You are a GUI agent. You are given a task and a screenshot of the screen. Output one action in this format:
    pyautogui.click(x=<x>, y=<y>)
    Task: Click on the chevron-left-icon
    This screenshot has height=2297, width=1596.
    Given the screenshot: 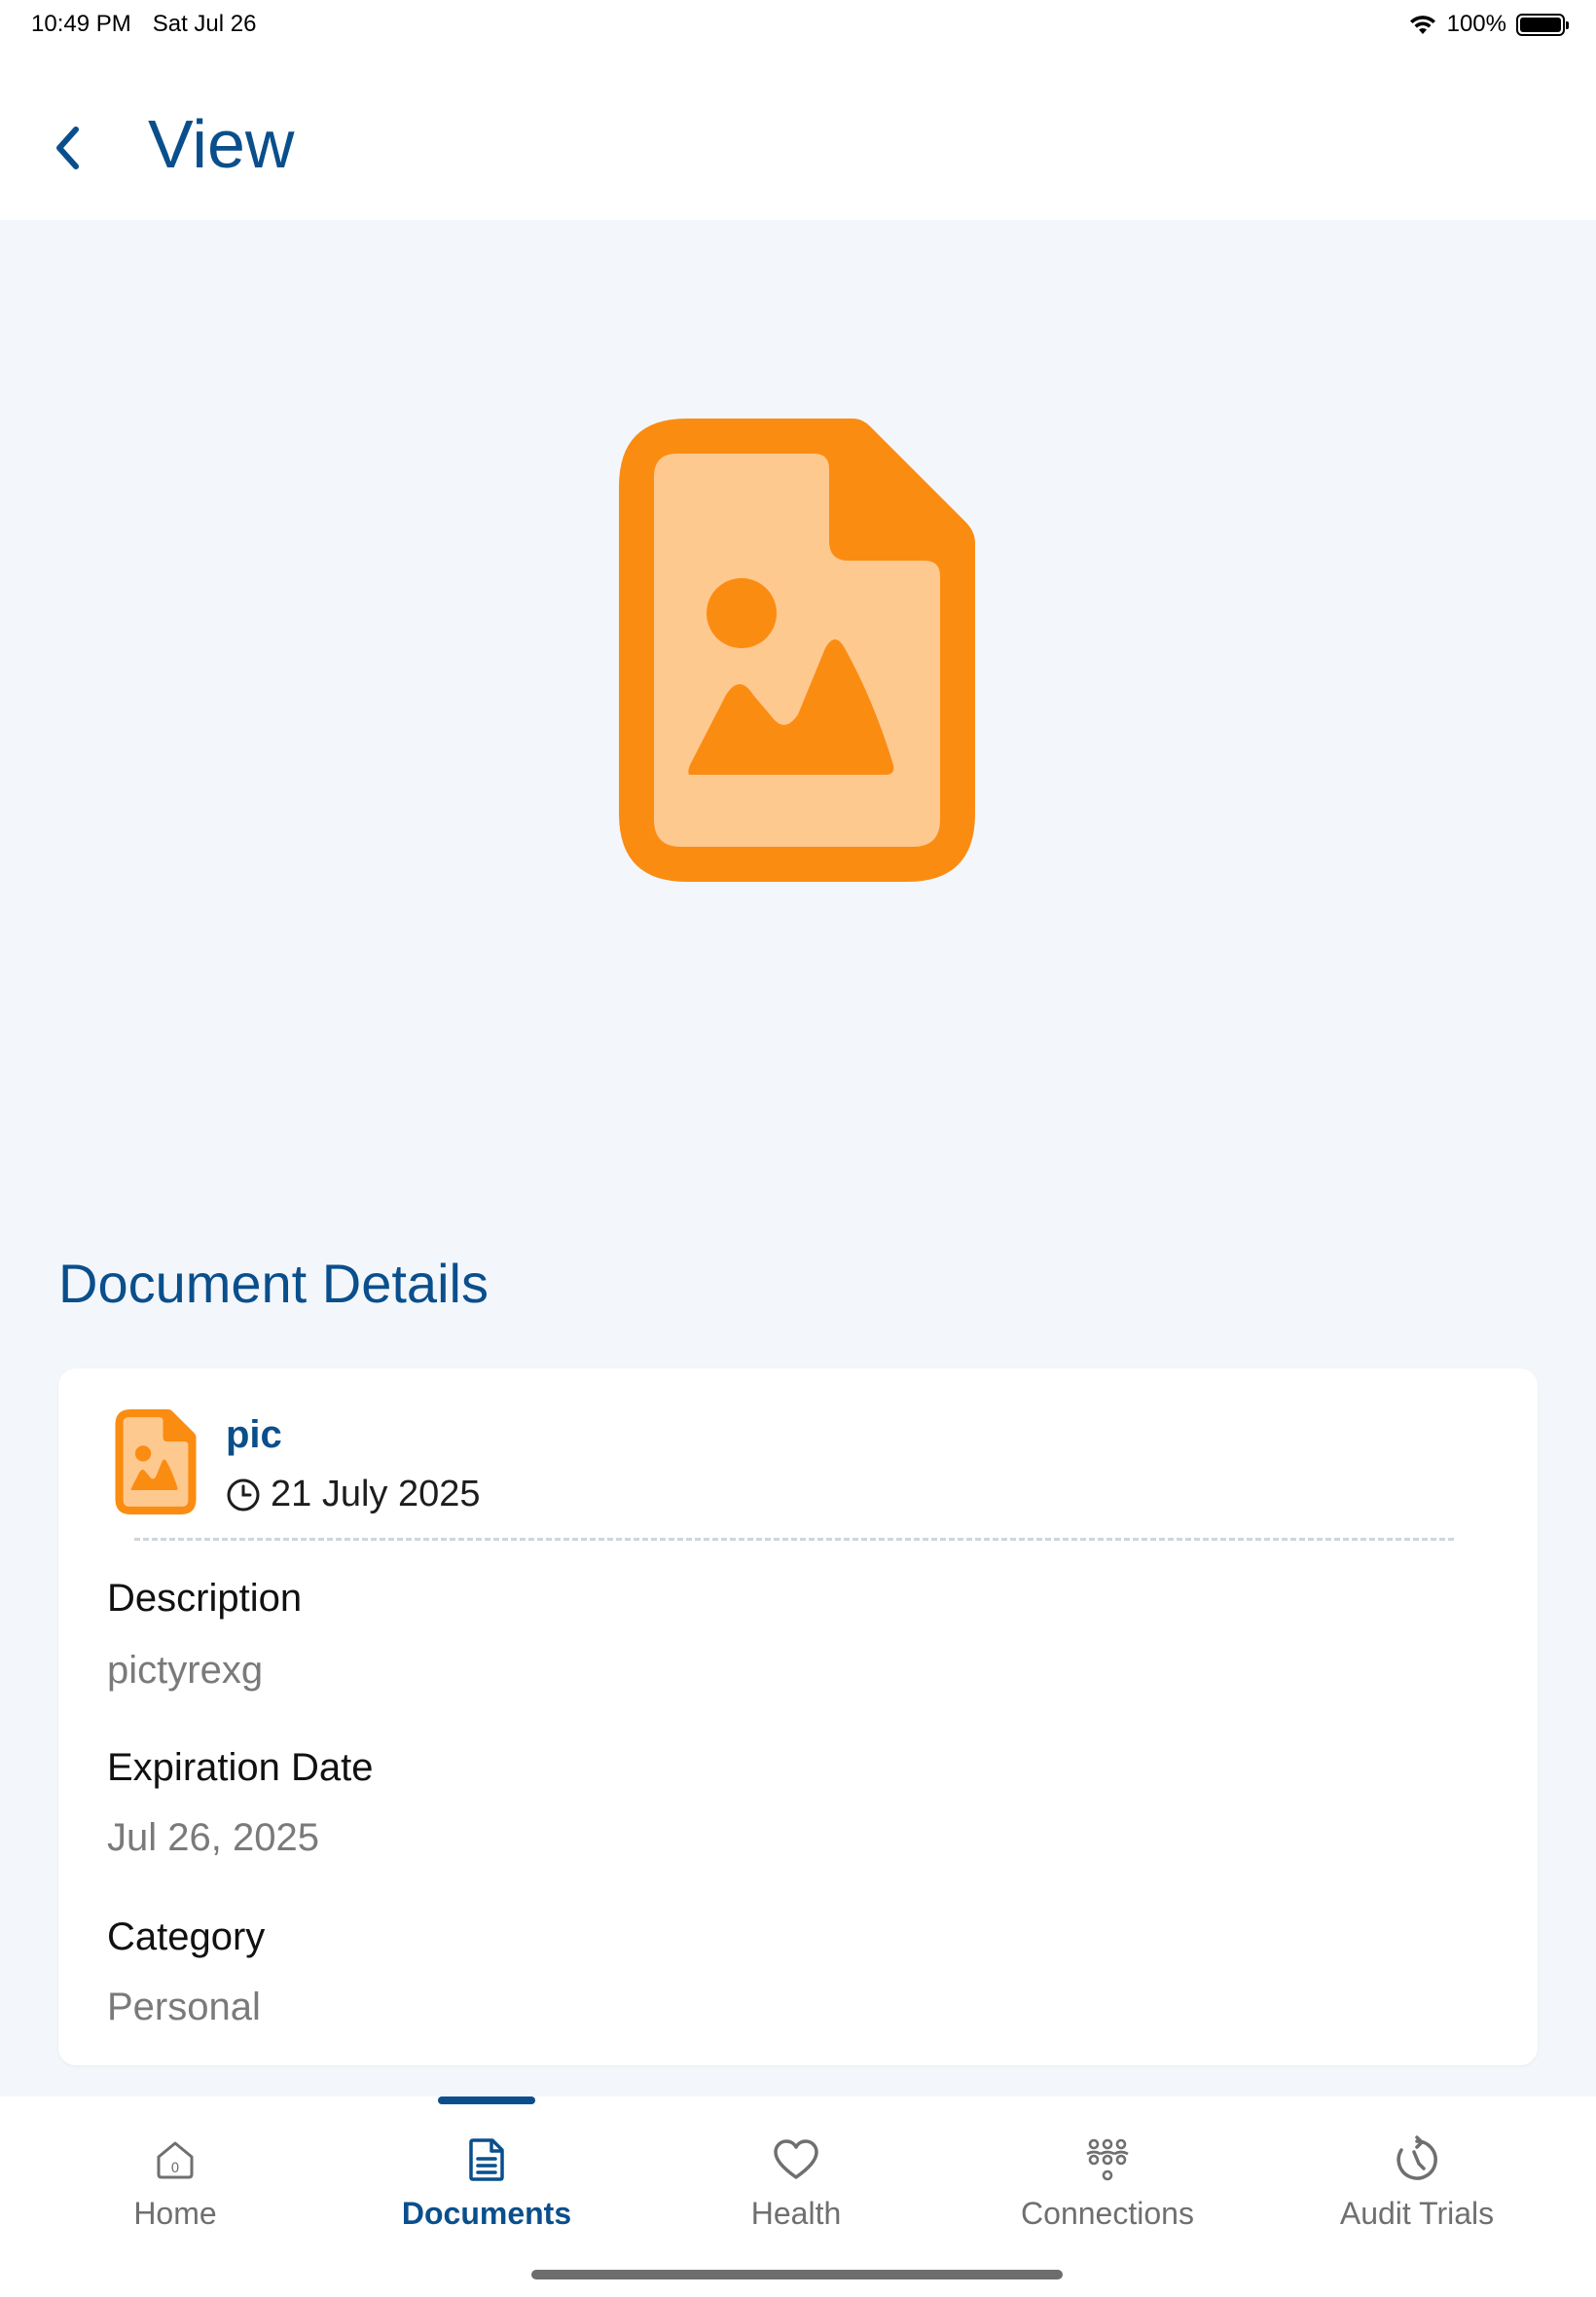 What is the action you would take?
    pyautogui.click(x=67, y=148)
    